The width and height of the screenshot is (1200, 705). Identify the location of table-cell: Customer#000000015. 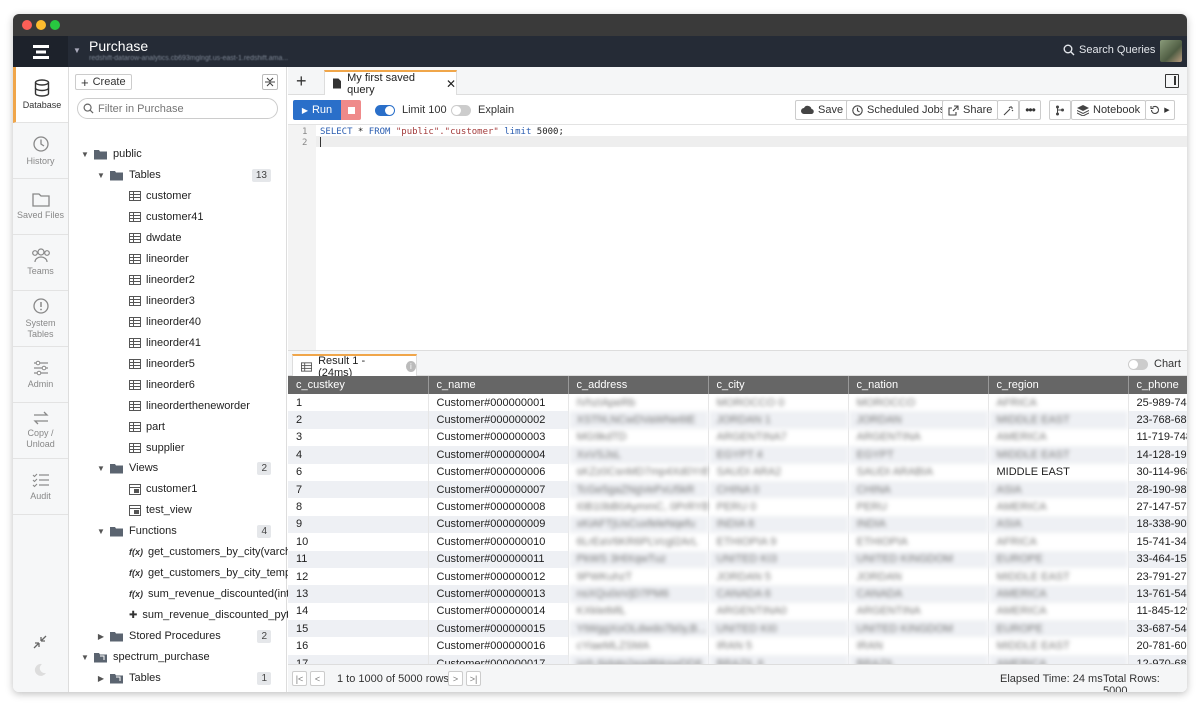
(498, 629).